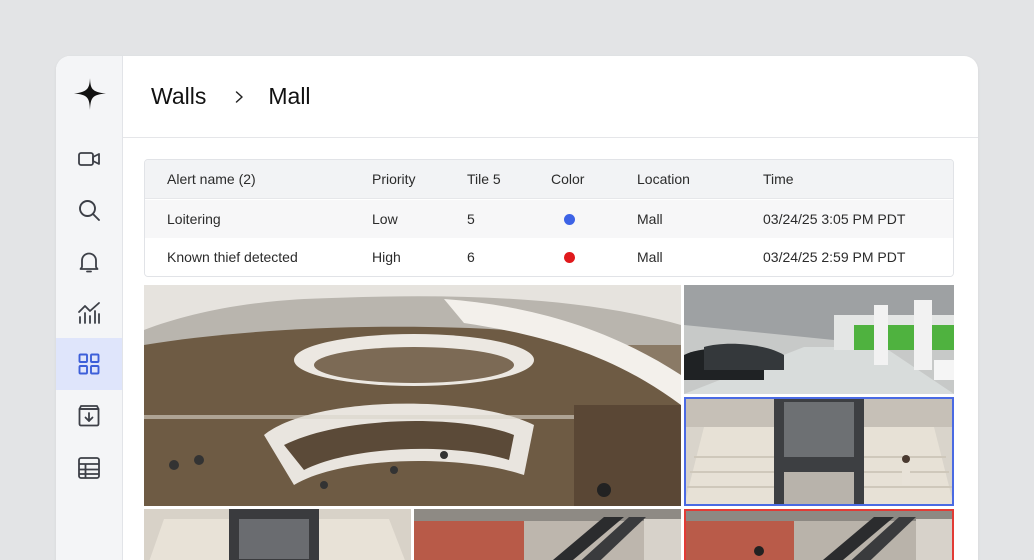 The image size is (1034, 560). I want to click on sidebar-item-analytics, so click(89, 313).